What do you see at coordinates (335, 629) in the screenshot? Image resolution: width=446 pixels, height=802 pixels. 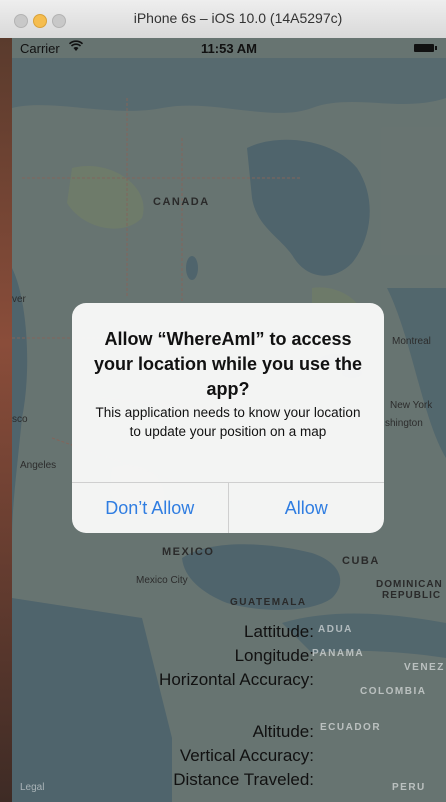 I see `map-label-adua: ADUA` at bounding box center [335, 629].